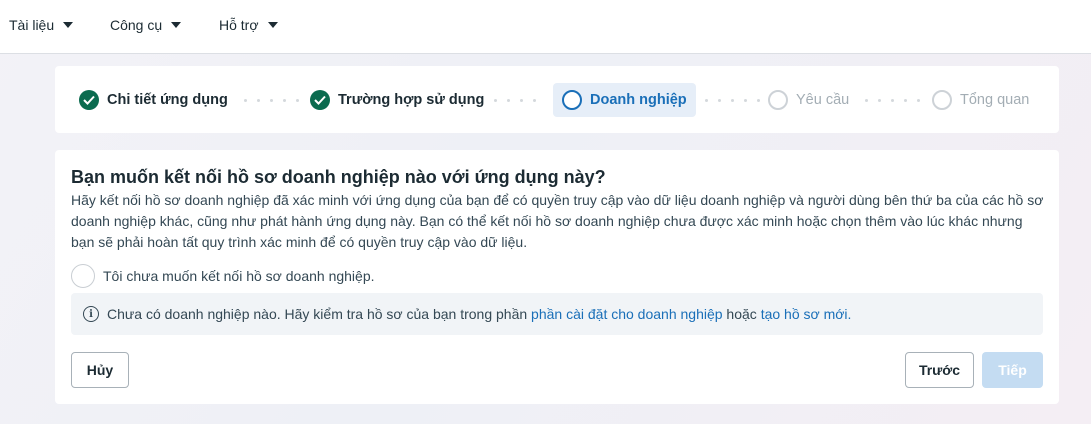  I want to click on step-business: Doanh nghiệp, so click(624, 100).